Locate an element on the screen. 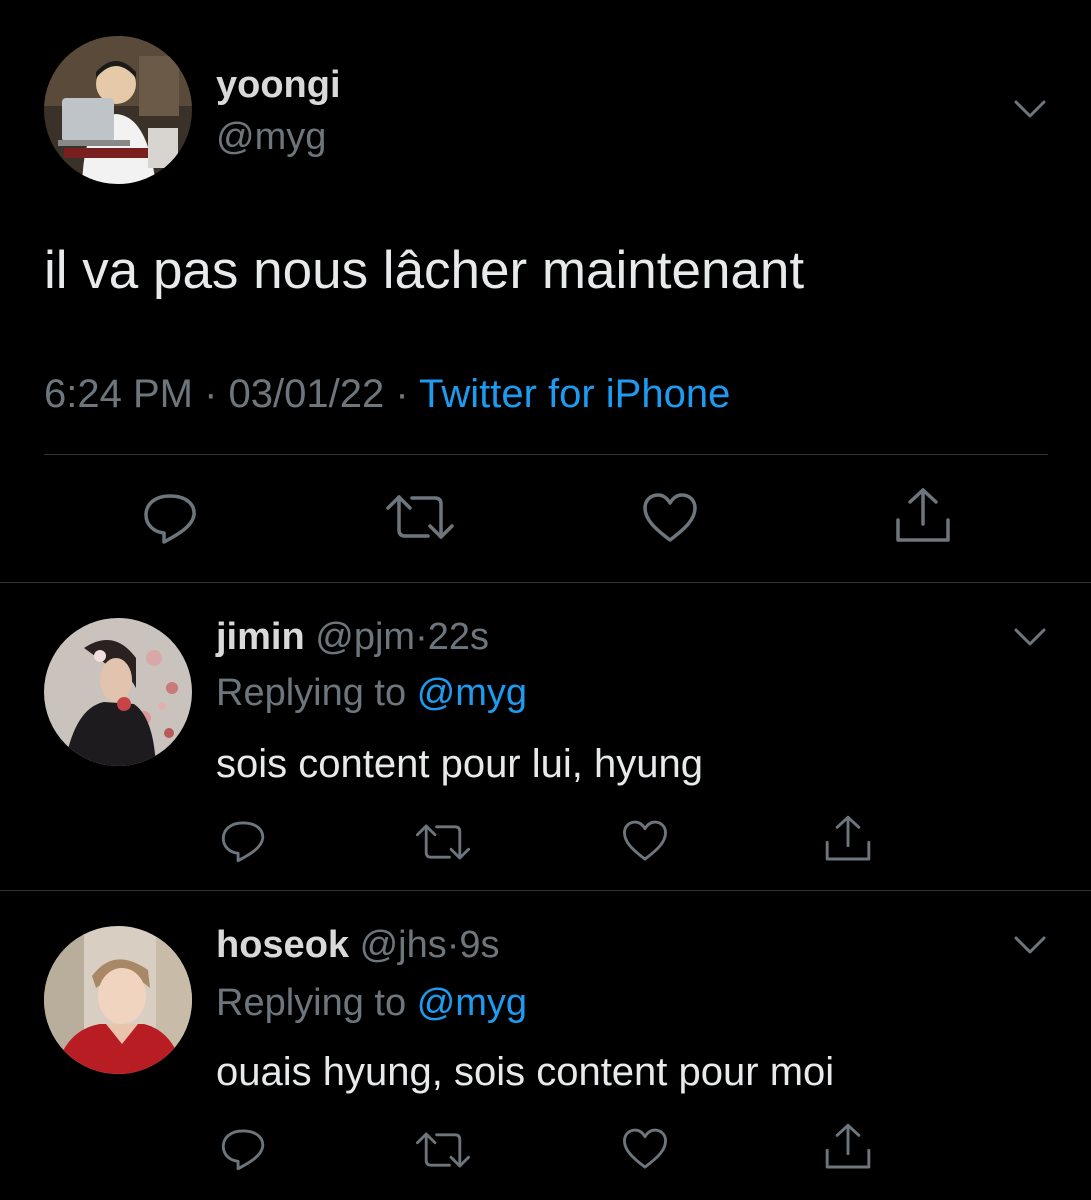  avatar-jimin is located at coordinates (118, 692).